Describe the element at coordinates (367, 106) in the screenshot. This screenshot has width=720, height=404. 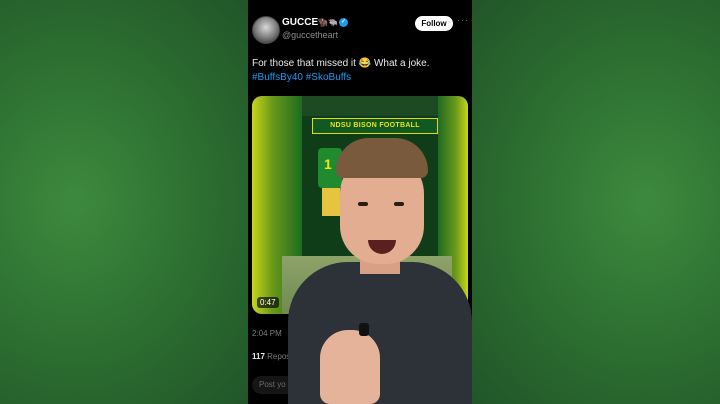
I see `tunnel-ceiling` at that location.